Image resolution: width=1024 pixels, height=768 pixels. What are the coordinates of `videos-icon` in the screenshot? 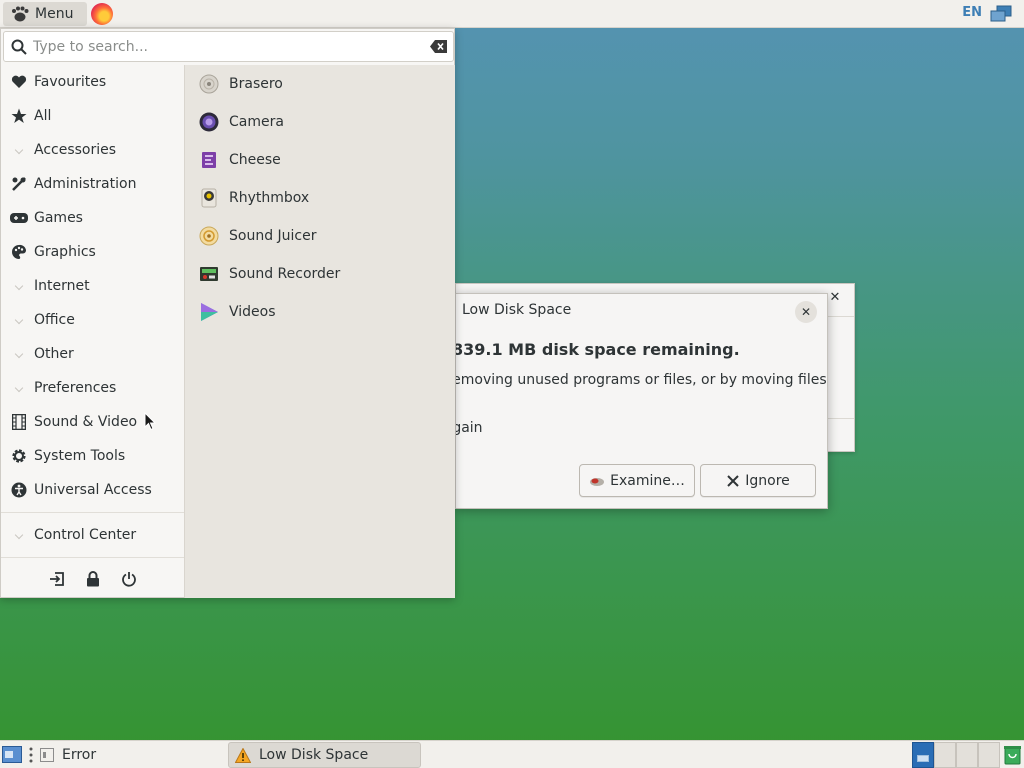 It's located at (209, 312).